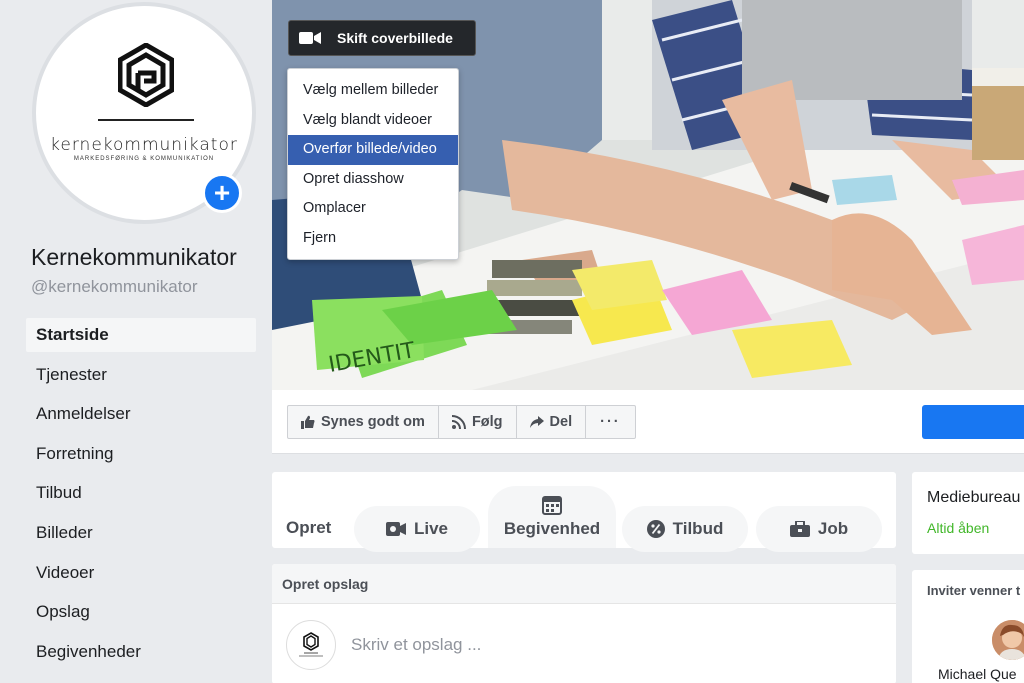 This screenshot has height=683, width=1024. Describe the element at coordinates (373, 239) in the screenshot. I see `menu-item-remove: Fjern` at that location.